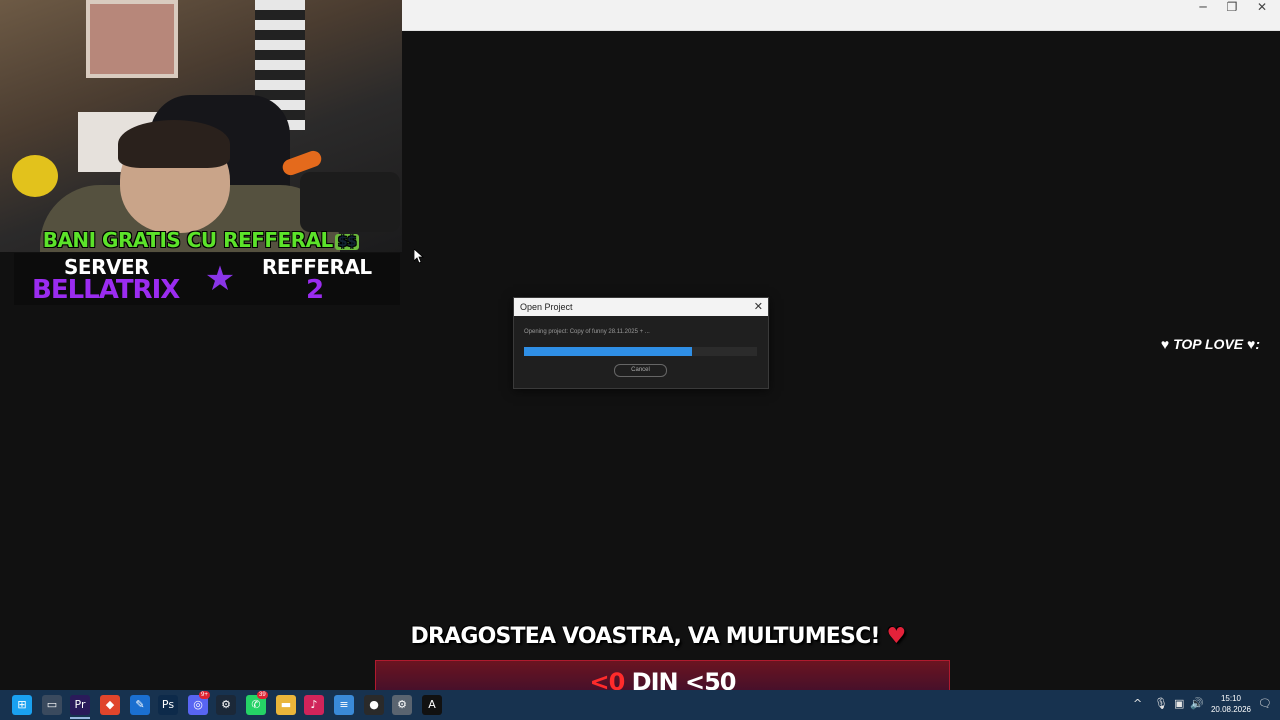 This screenshot has width=1280, height=720. What do you see at coordinates (1231, 709) in the screenshot?
I see `clock-date: 20.08.2026` at bounding box center [1231, 709].